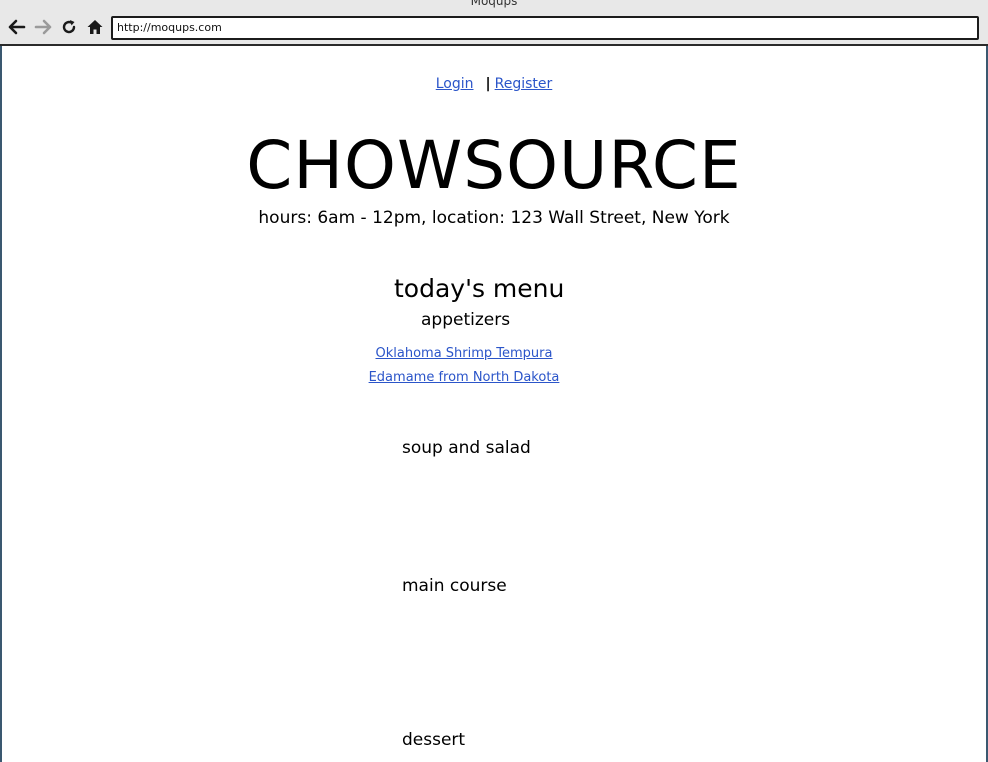 This screenshot has height=762, width=988. What do you see at coordinates (494, 165) in the screenshot?
I see `brand-title: CHOWSOURCE` at bounding box center [494, 165].